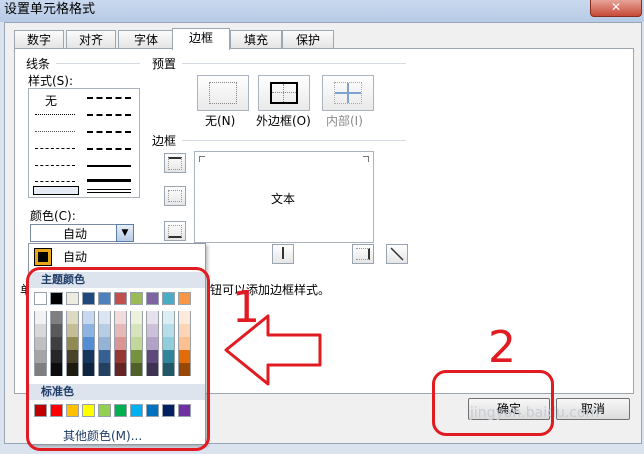 This screenshot has width=644, height=454. I want to click on border-bottom-button, so click(175, 231).